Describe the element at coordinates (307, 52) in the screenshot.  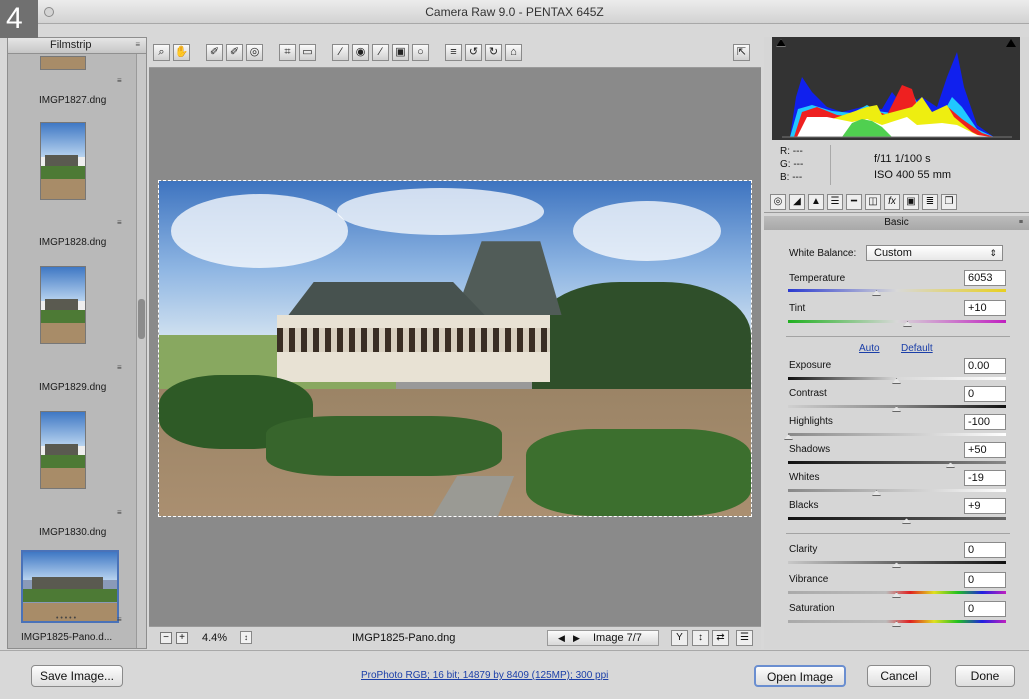
I see `straighten-tool-button: ▭` at that location.